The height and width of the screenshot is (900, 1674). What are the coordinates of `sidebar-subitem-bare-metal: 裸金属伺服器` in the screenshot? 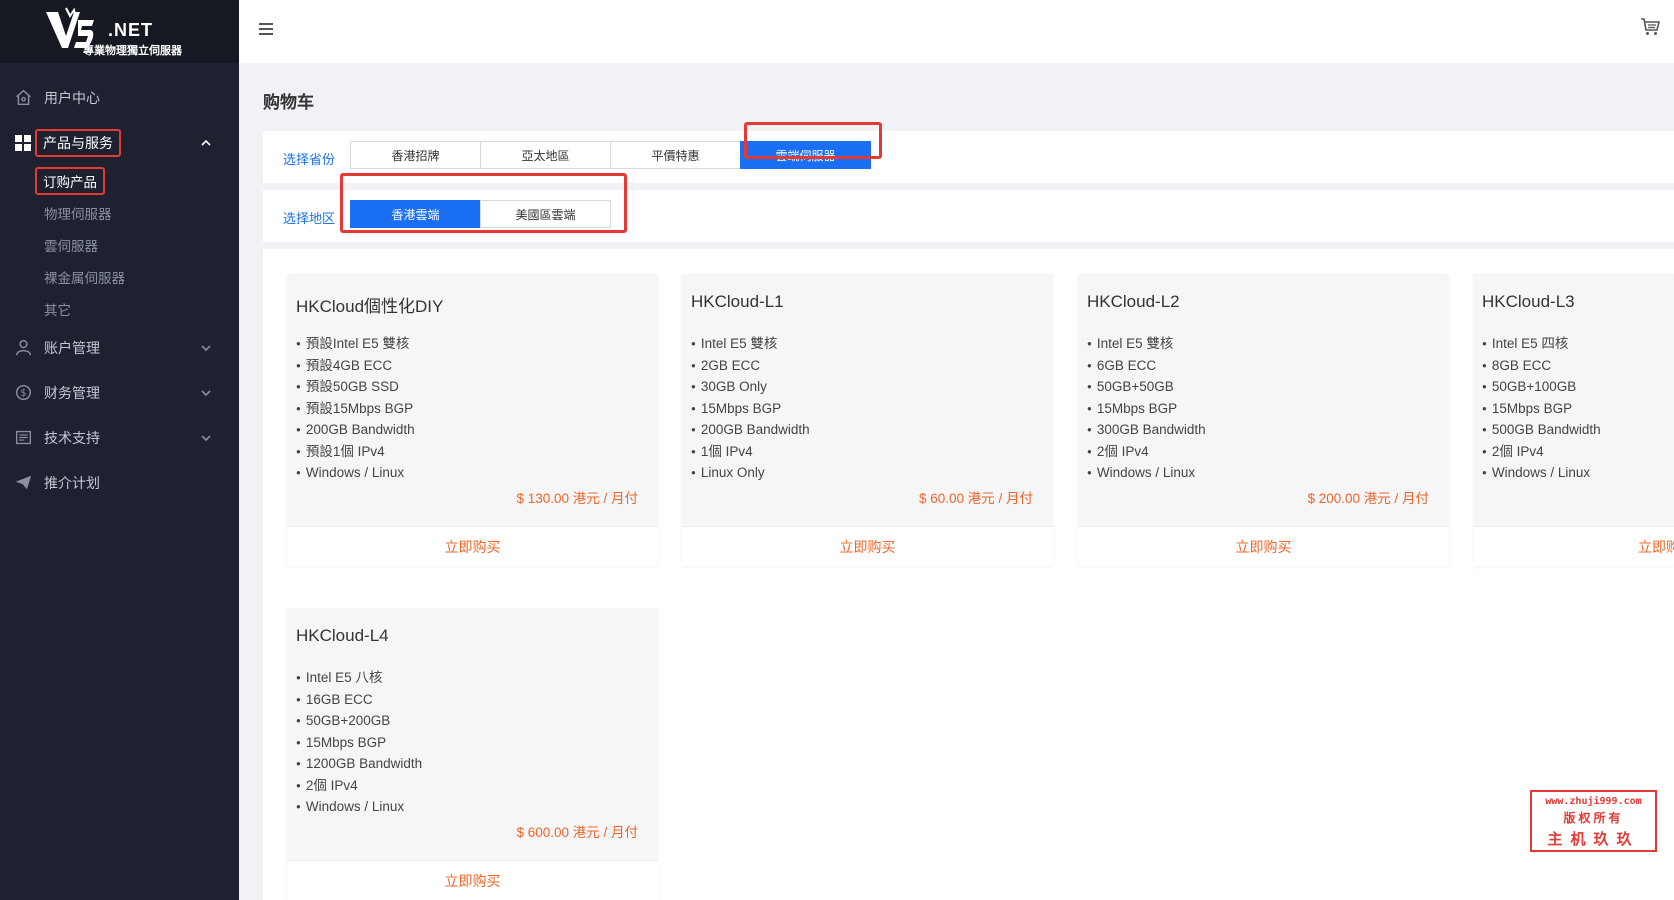 It's located at (119, 277).